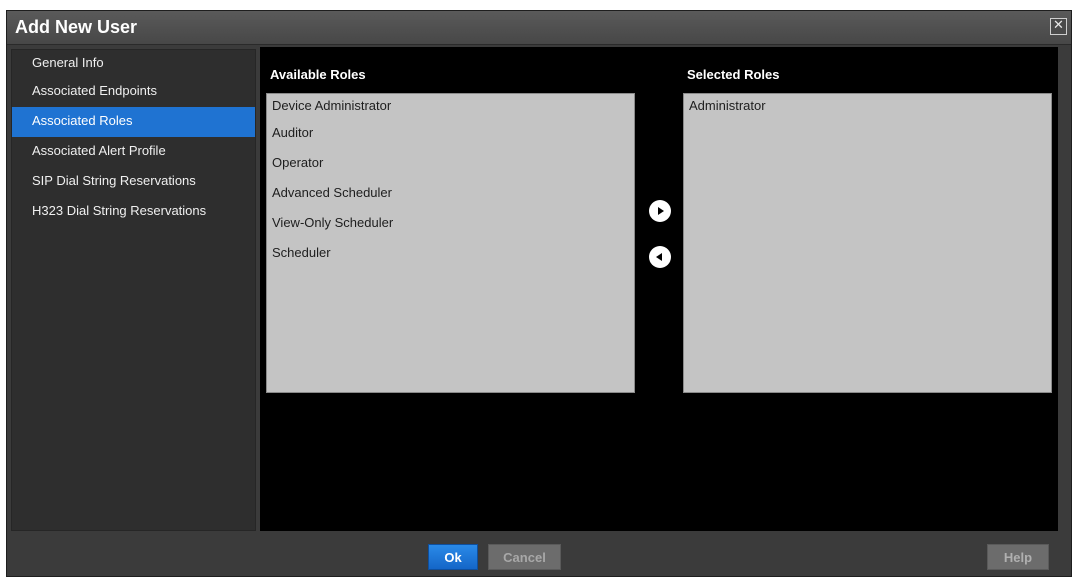 This screenshot has height=577, width=1076. Describe the element at coordinates (133, 182) in the screenshot. I see `sidebar-item-sip-dial-string-reservations: SIP Dial String Reservations` at that location.